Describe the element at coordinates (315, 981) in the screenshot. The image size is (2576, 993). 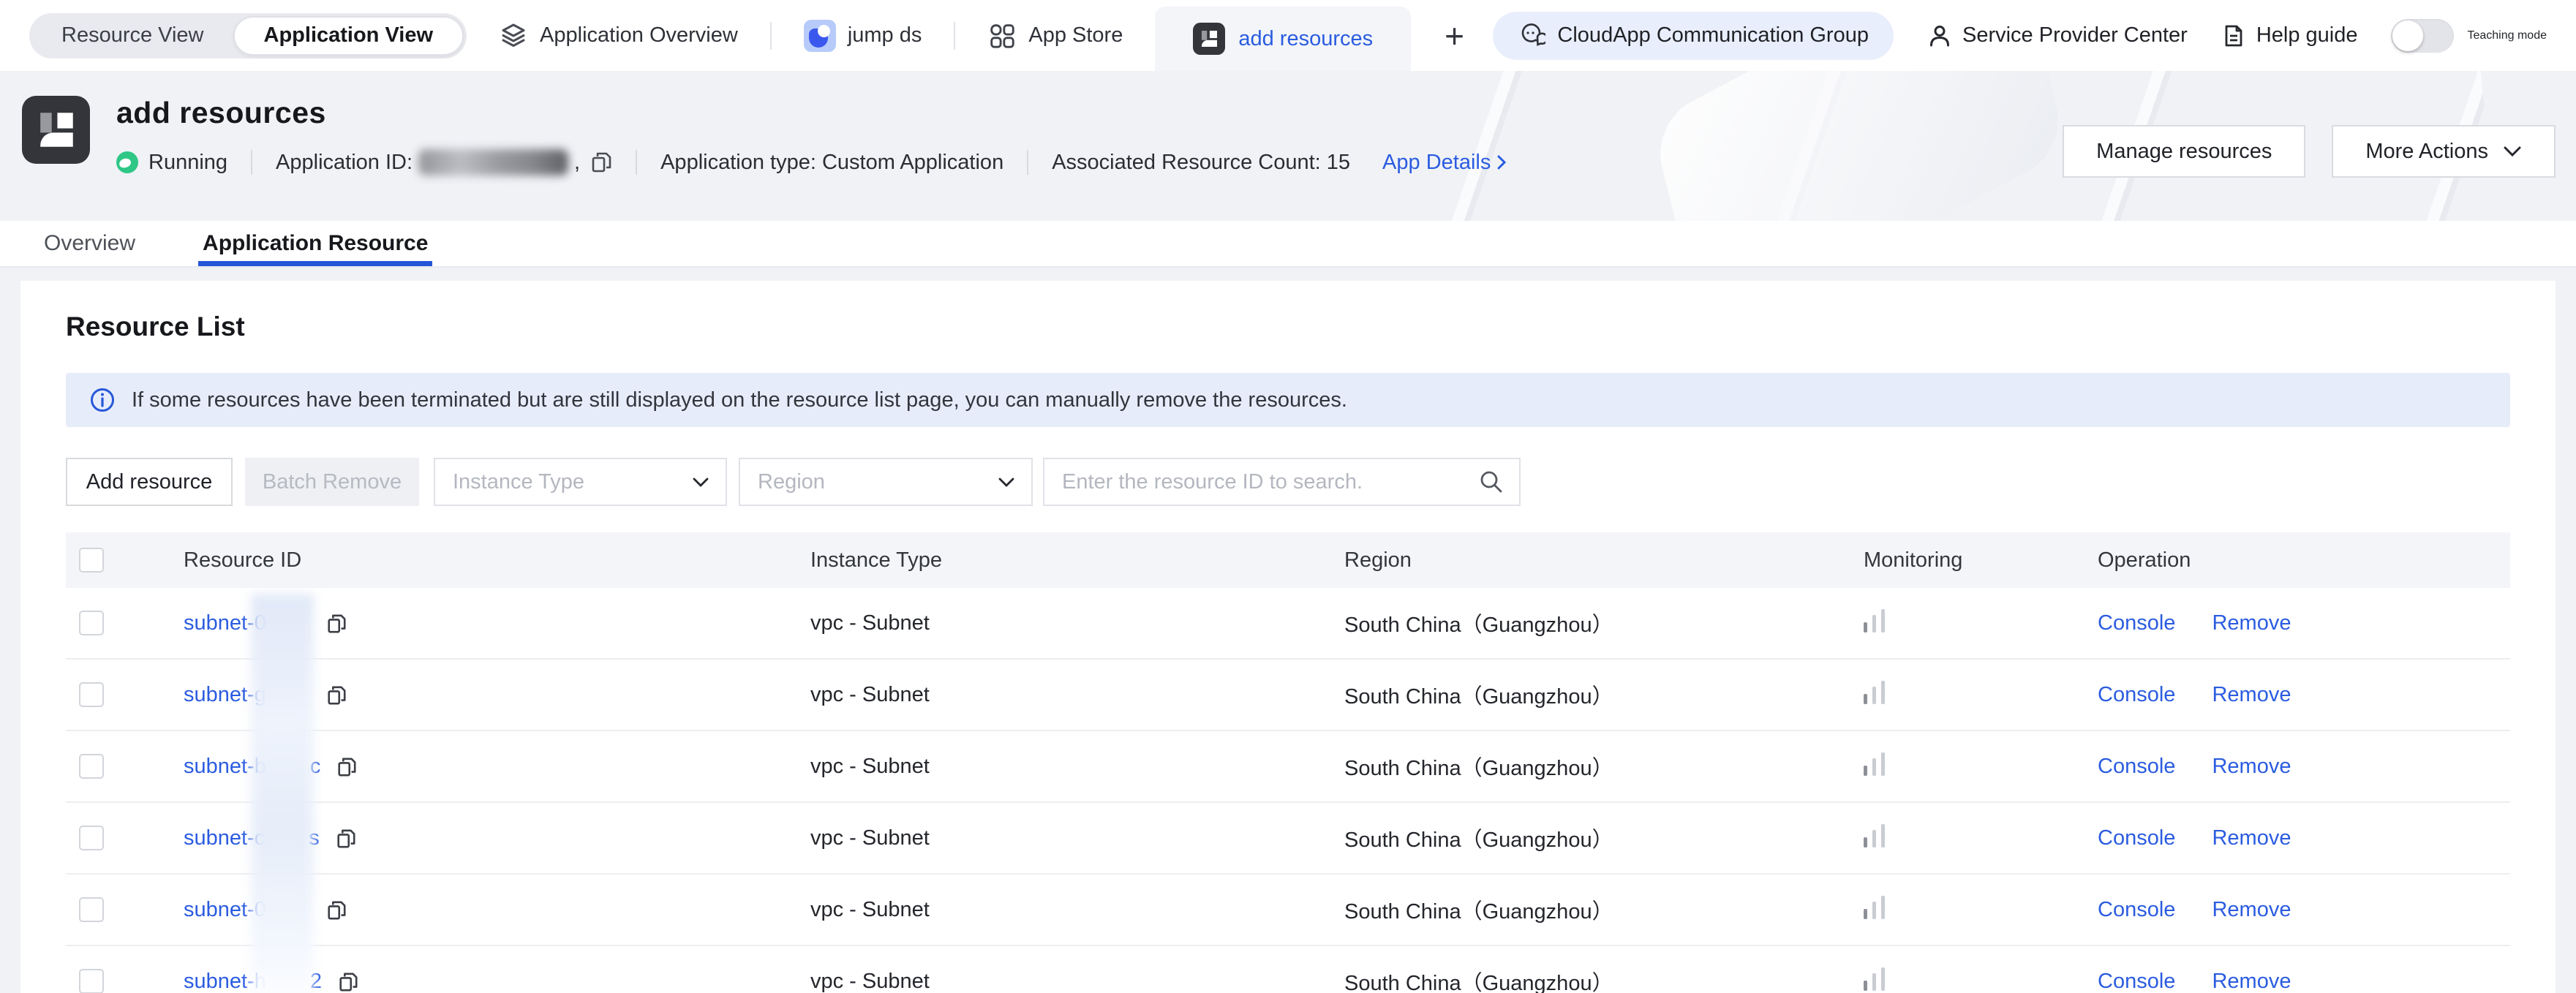
I see `resource-id-suffix: 2` at that location.